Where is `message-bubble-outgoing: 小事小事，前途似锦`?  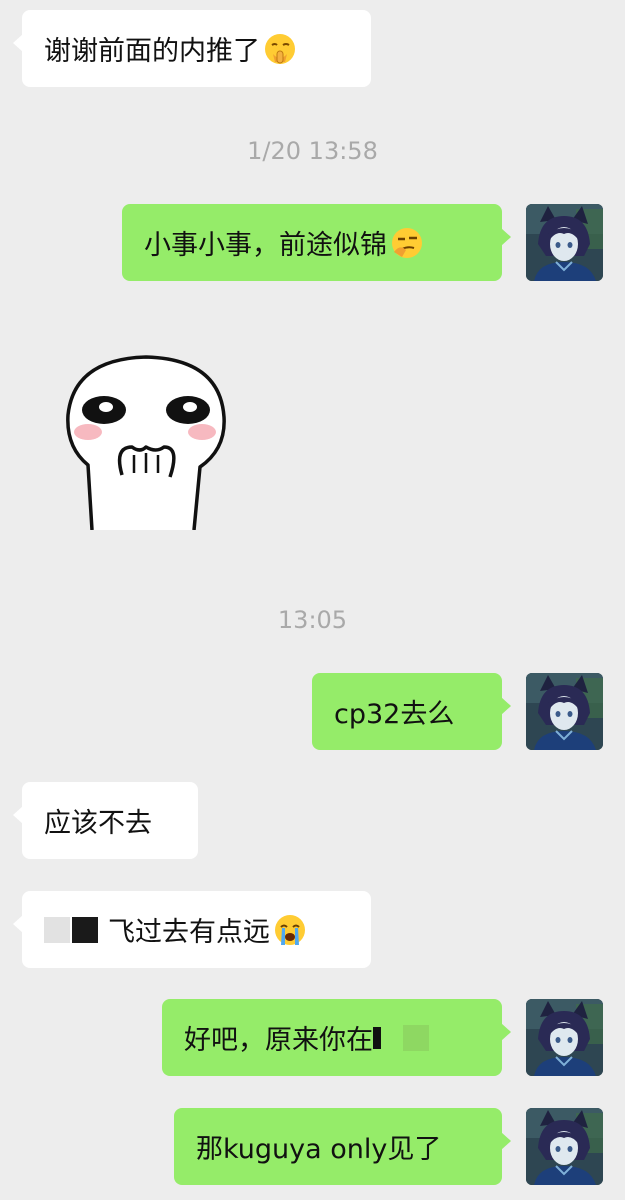
message-bubble-outgoing: 小事小事，前途似锦 is located at coordinates (316, 242).